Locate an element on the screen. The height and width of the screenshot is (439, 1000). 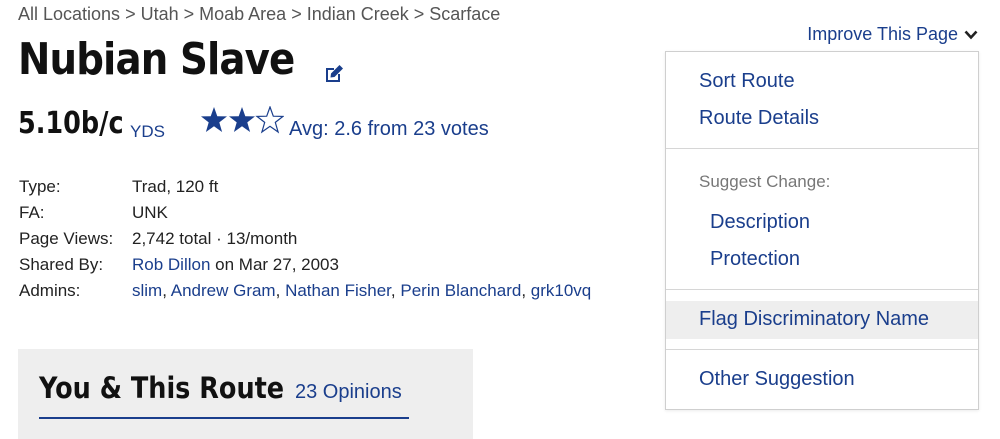
star-empty-icon is located at coordinates (270, 119).